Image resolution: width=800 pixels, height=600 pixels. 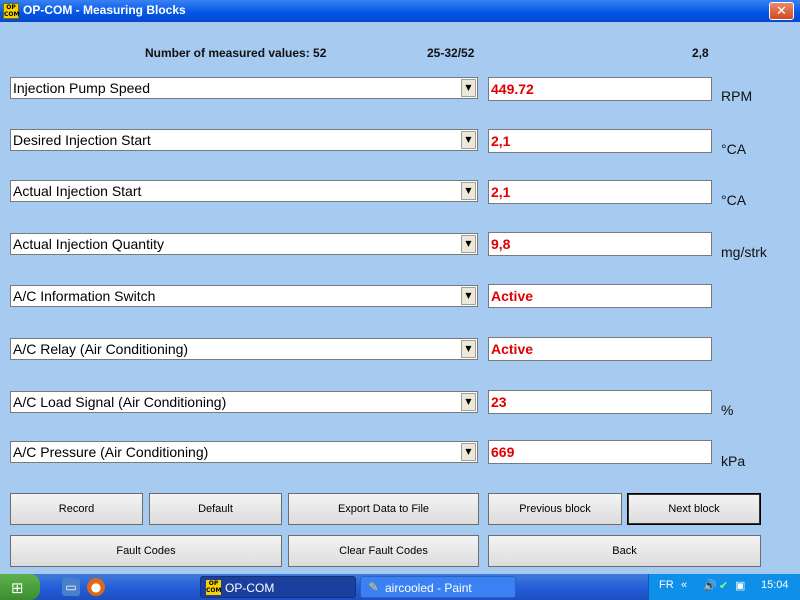 What do you see at coordinates (499, 402) in the screenshot?
I see `value-text: 23` at bounding box center [499, 402].